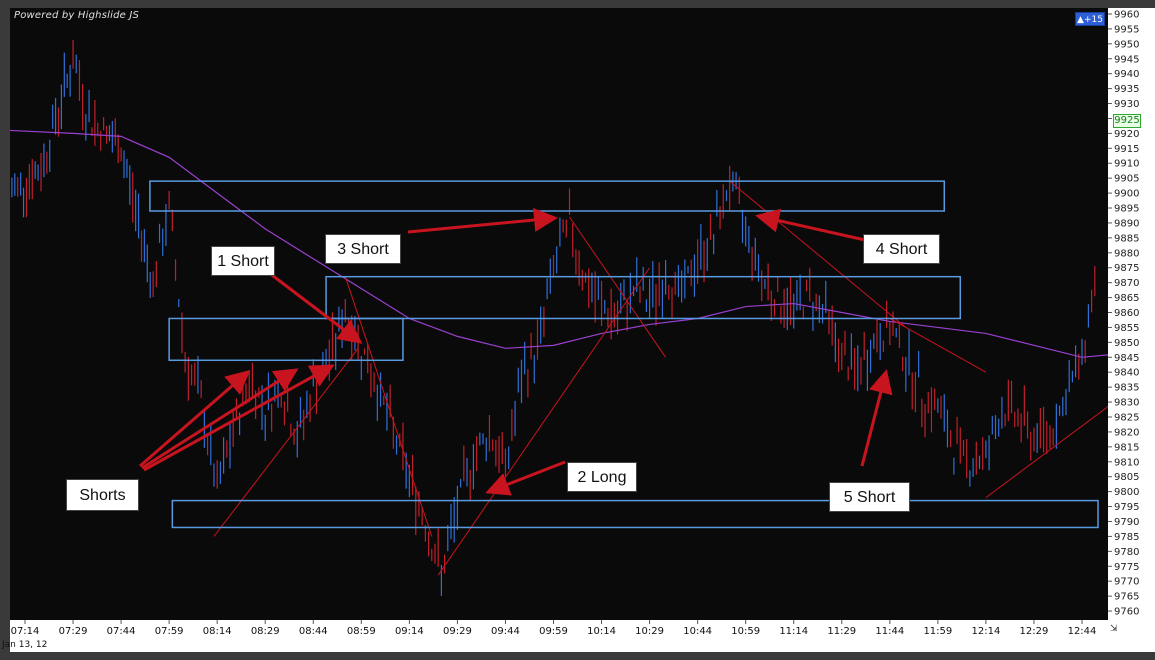 Image resolution: width=1155 pixels, height=660 pixels. Describe the element at coordinates (1126, 194) in the screenshot. I see `y-tick-label: 9900` at that location.